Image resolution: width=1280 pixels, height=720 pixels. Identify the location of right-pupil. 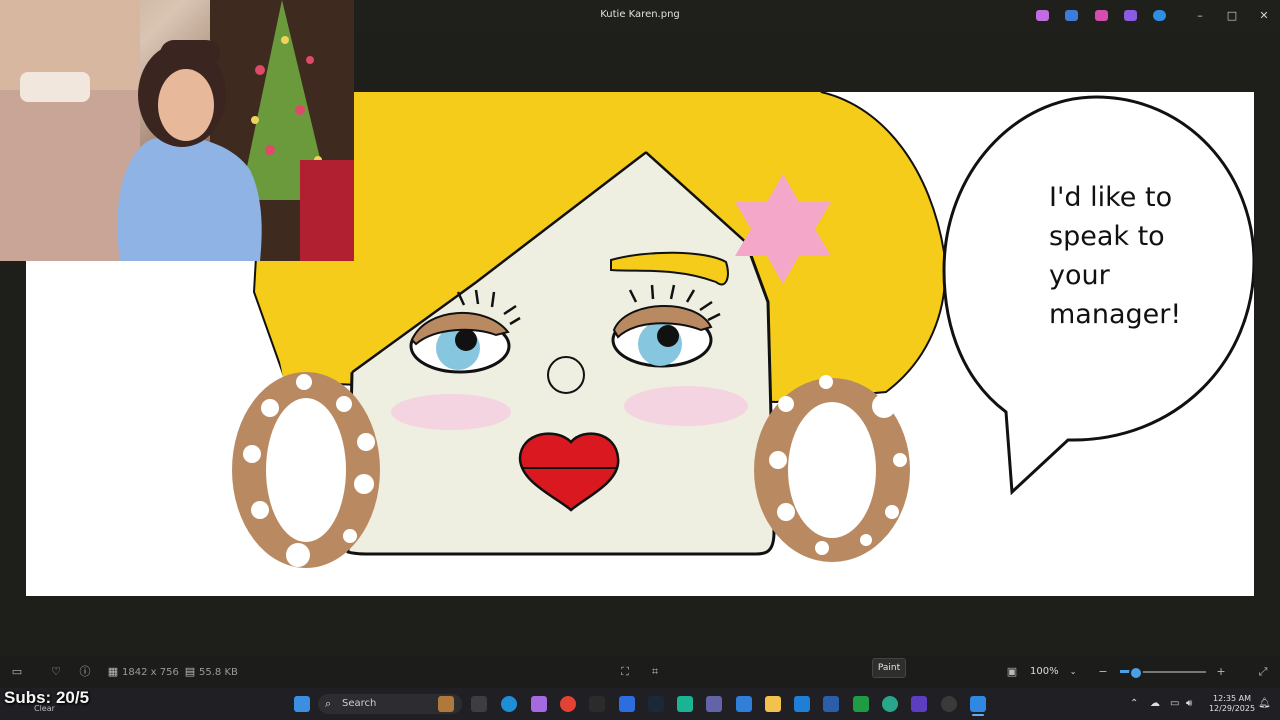
(668, 336).